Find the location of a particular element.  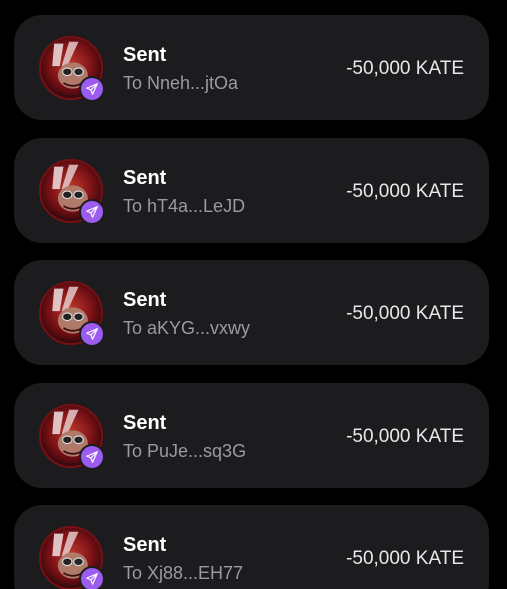

transaction-card: Sent To Xj88...EH77 -50,000 KATE is located at coordinates (251, 547).